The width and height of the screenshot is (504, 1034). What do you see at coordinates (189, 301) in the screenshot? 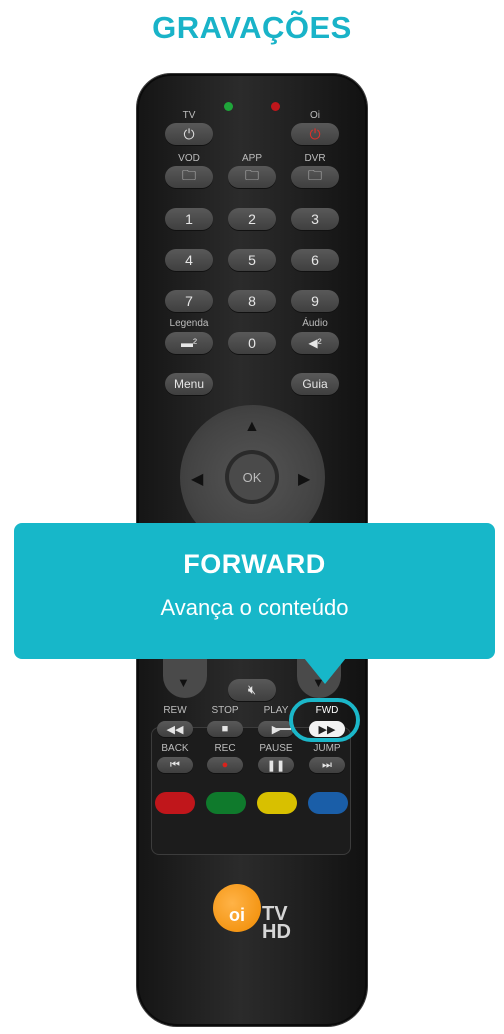
I see `number-7-button: 7` at bounding box center [189, 301].